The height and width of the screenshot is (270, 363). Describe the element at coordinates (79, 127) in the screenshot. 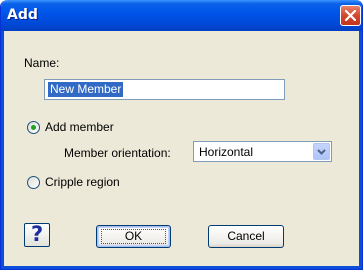

I see `add-member-label: Add member` at that location.